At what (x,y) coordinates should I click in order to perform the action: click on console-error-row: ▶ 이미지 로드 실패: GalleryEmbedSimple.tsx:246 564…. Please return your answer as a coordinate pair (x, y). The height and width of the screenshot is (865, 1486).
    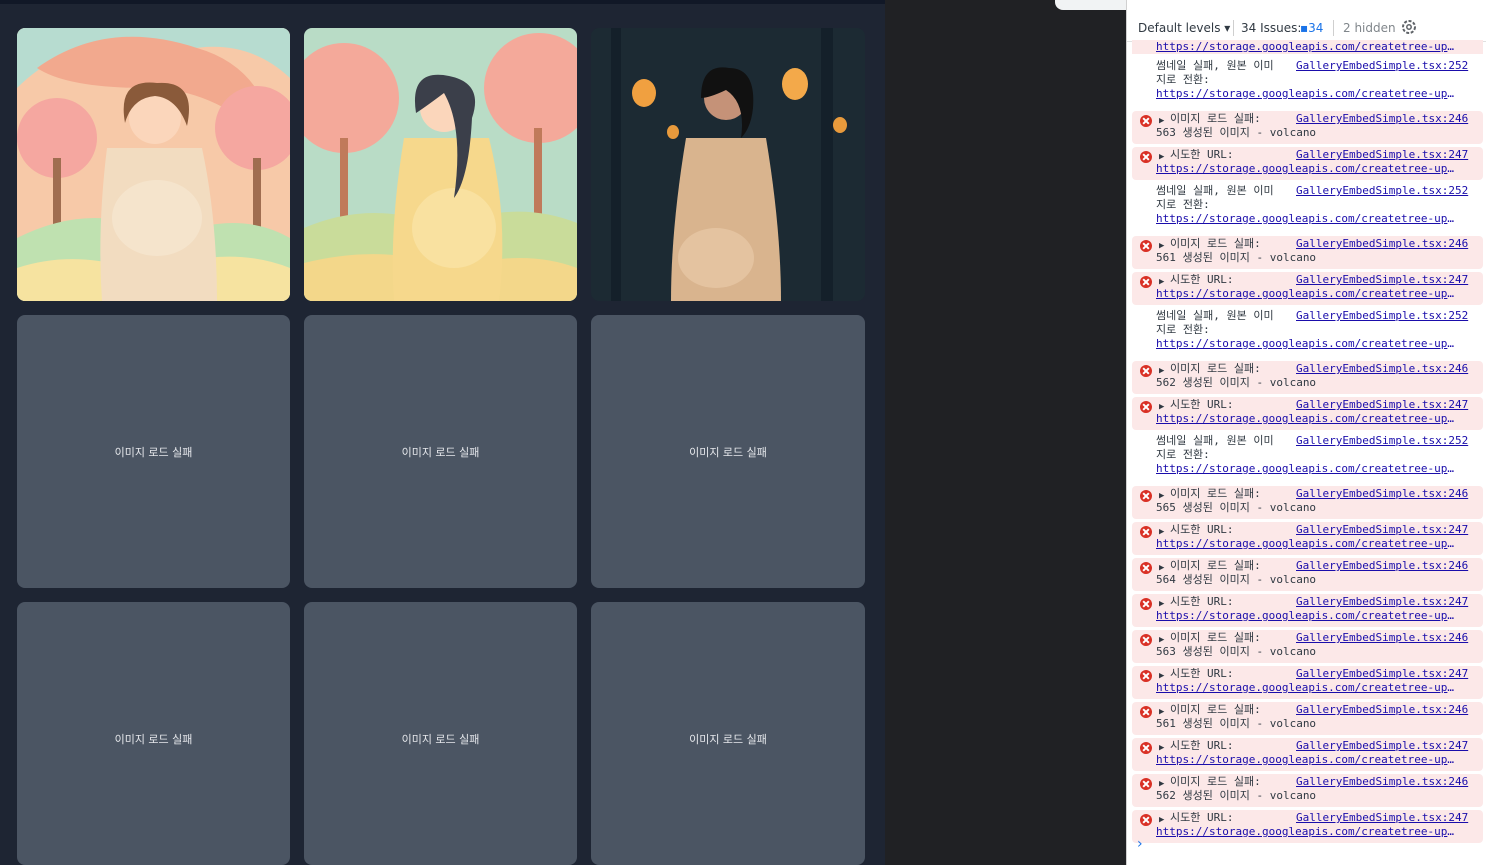
    Looking at the image, I should click on (1307, 574).